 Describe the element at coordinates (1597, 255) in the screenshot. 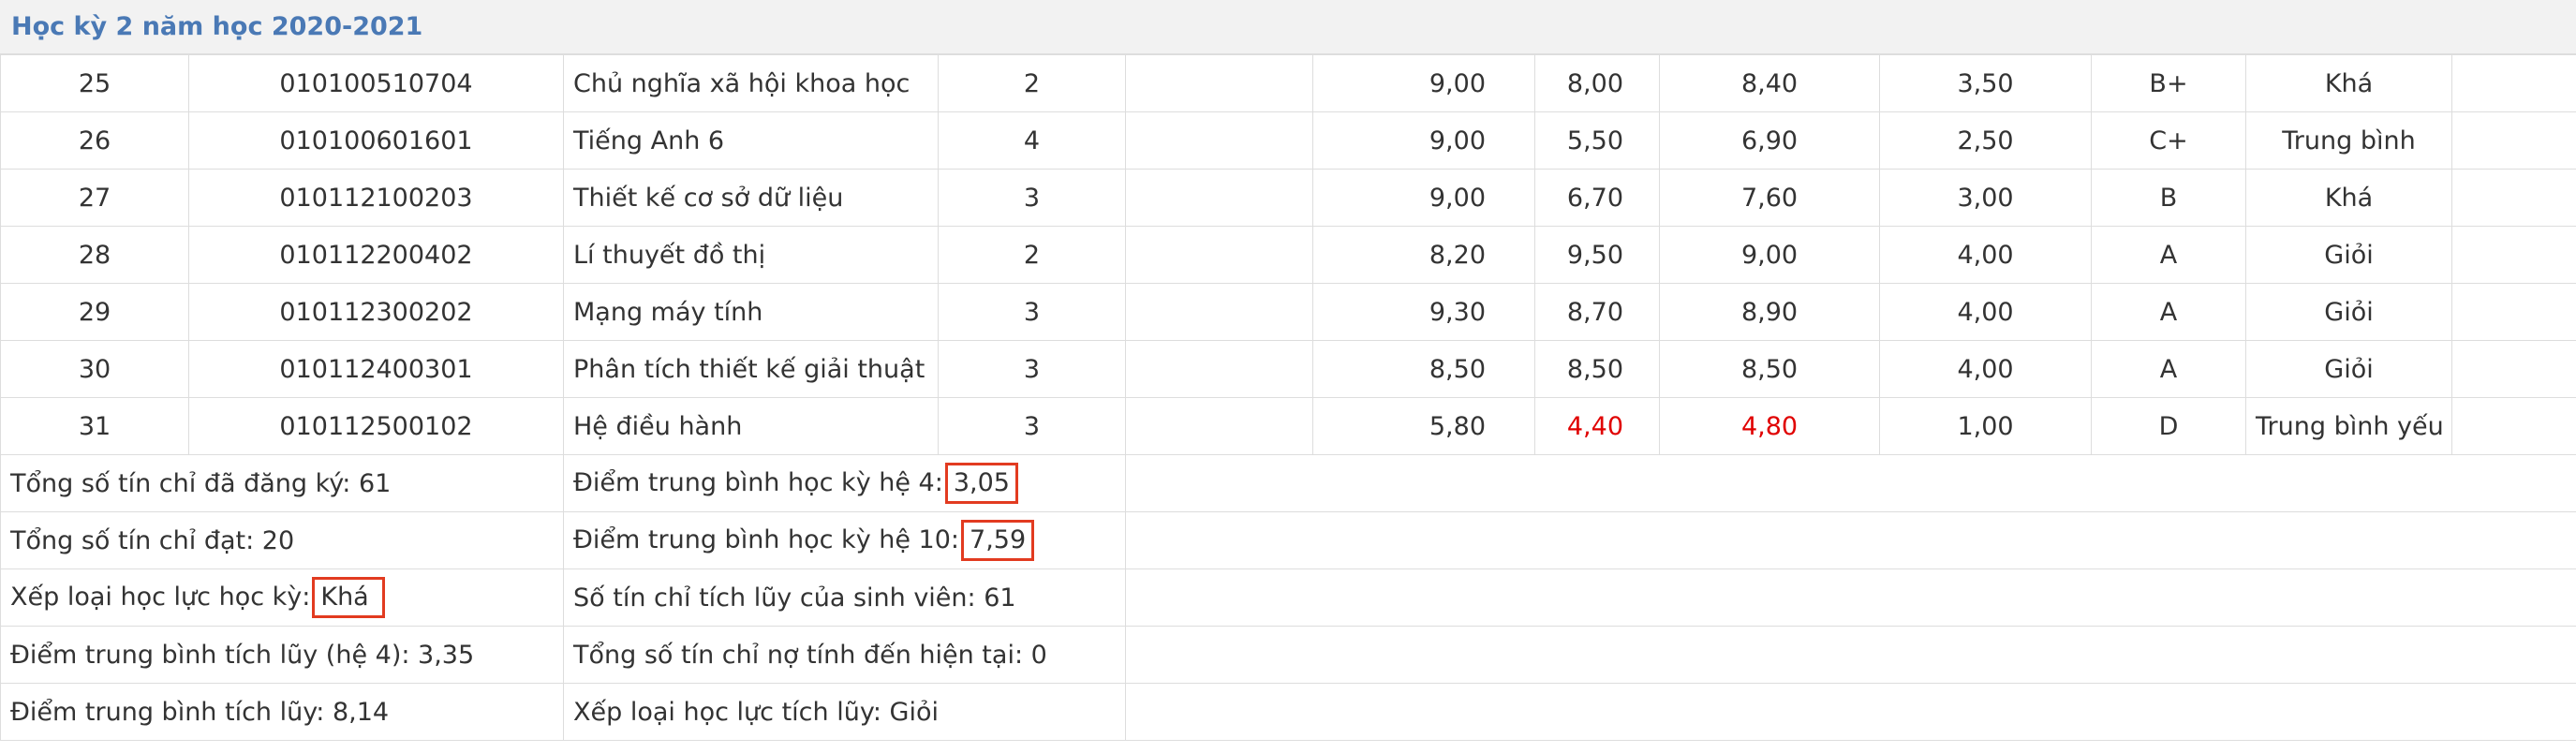

I see `score-2: 9,50` at that location.